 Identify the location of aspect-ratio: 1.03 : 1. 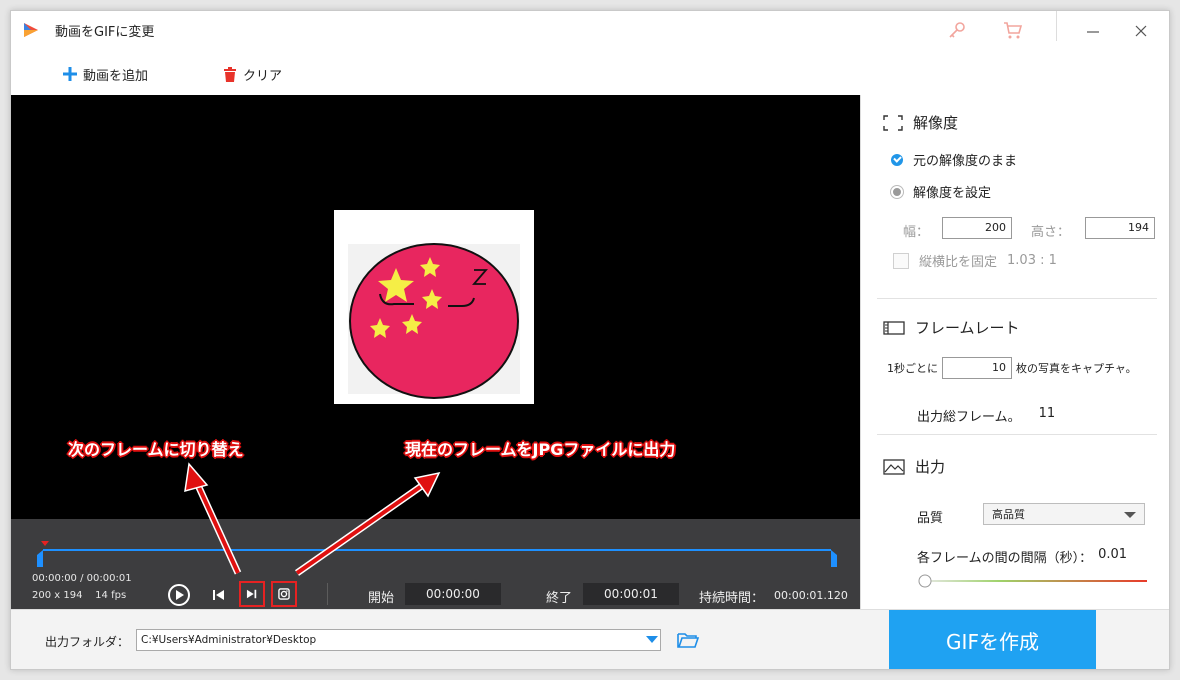
(1032, 260).